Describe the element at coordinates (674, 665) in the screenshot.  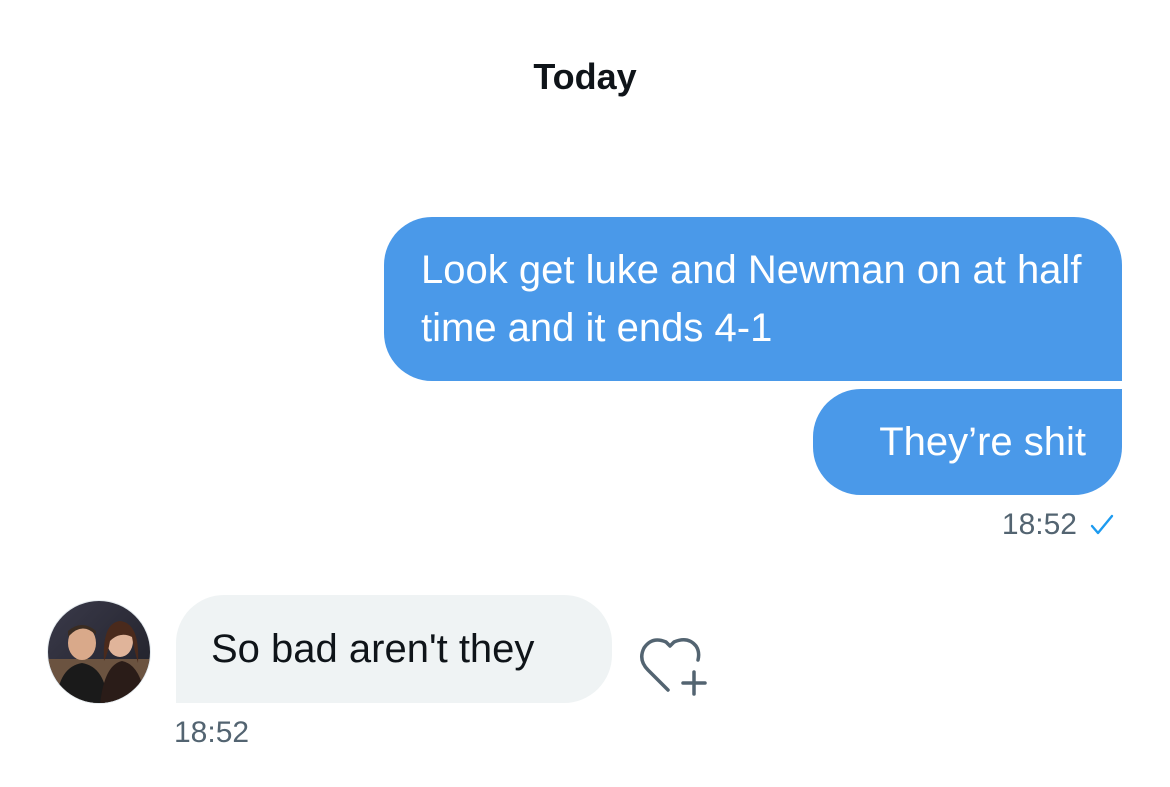
I see `heart-plus-icon` at that location.